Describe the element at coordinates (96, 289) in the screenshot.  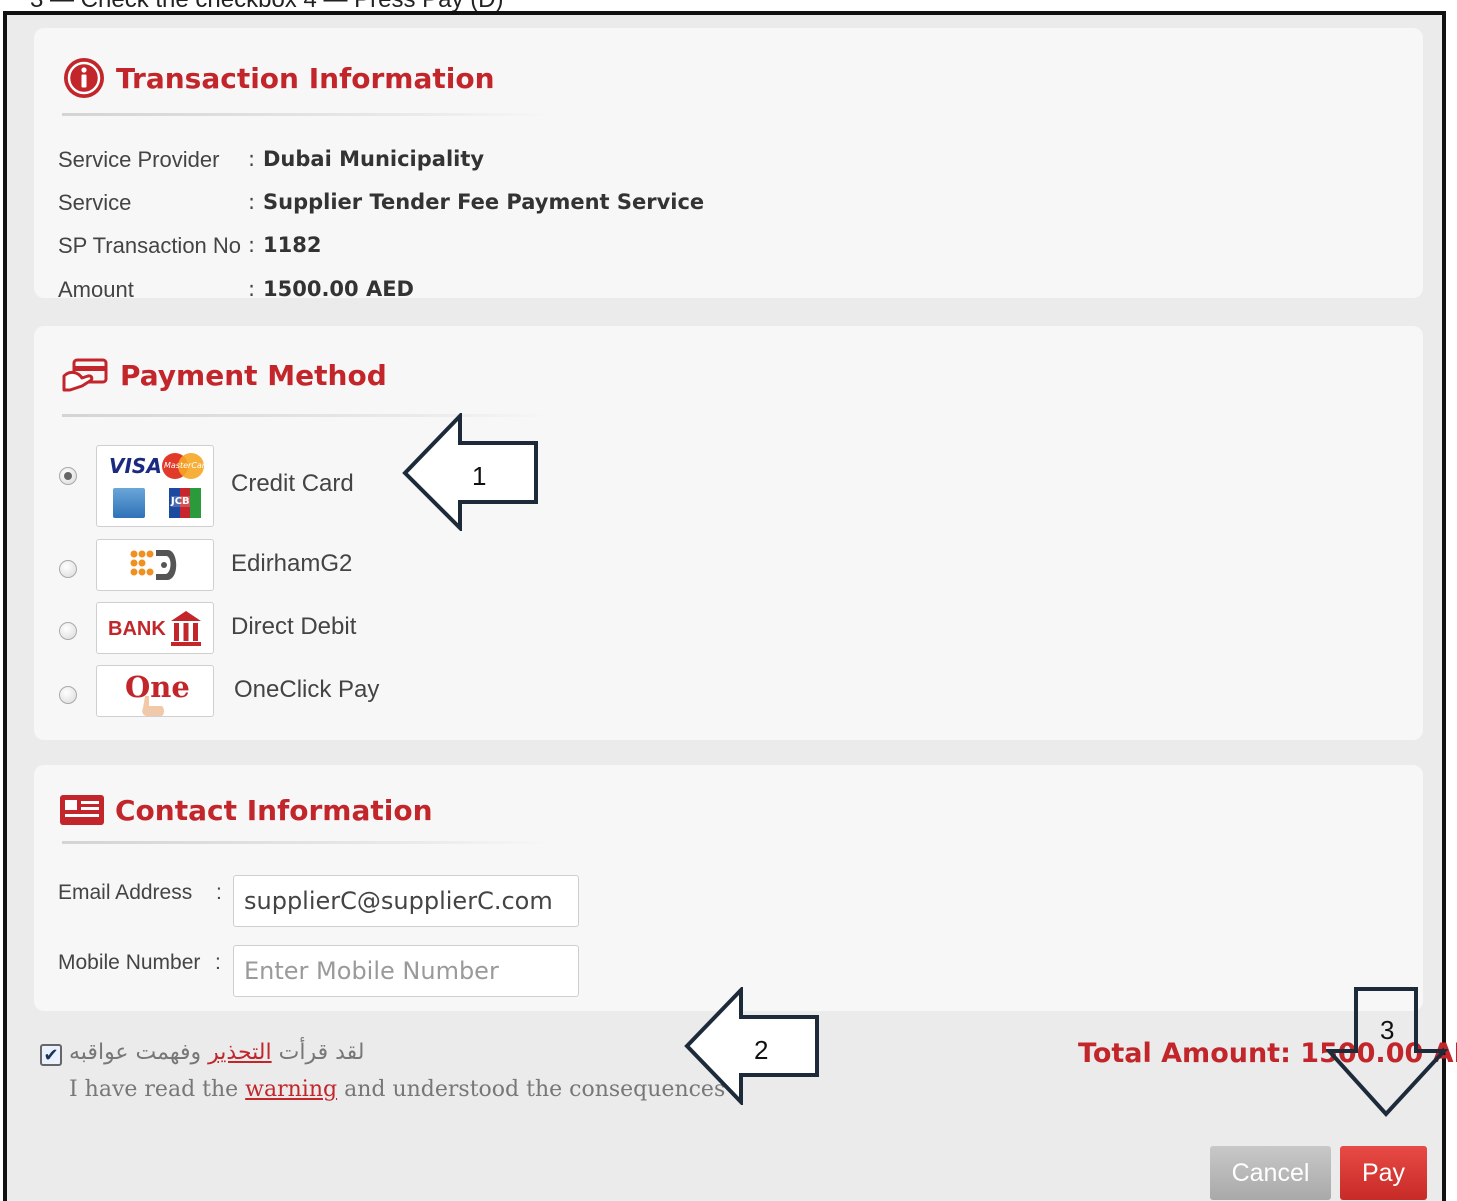
I see `info-label: Amount` at that location.